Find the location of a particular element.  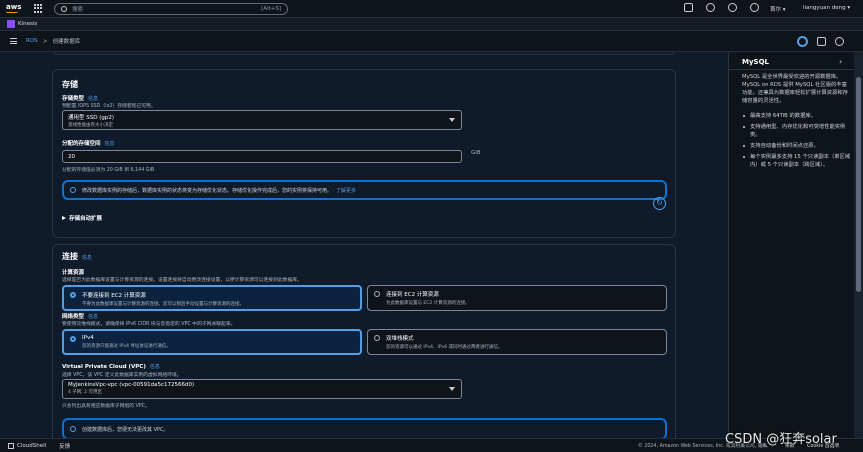

option-connect-ec2-desc: 为此数据库设置与 EC2 计算资源的连接。 is located at coordinates (428, 303).